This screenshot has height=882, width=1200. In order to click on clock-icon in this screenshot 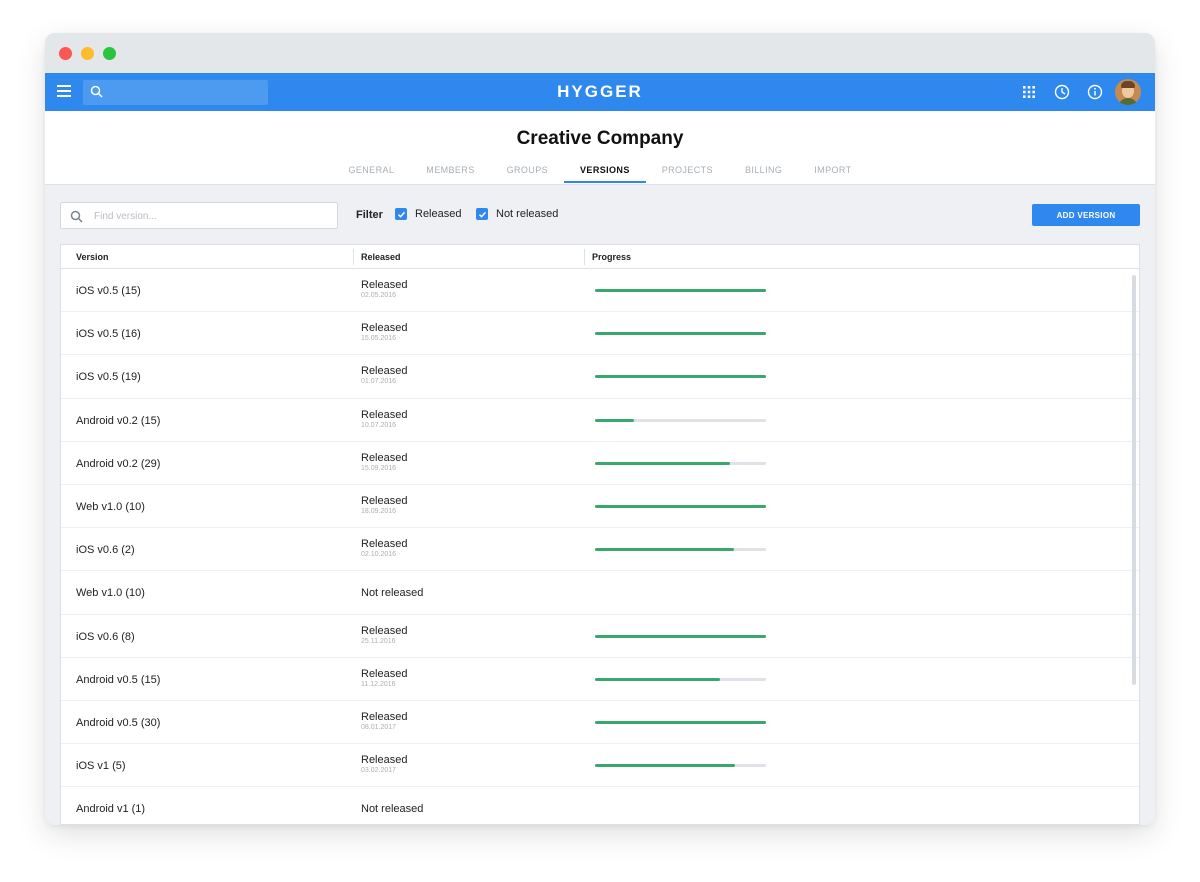, I will do `click(1062, 92)`.